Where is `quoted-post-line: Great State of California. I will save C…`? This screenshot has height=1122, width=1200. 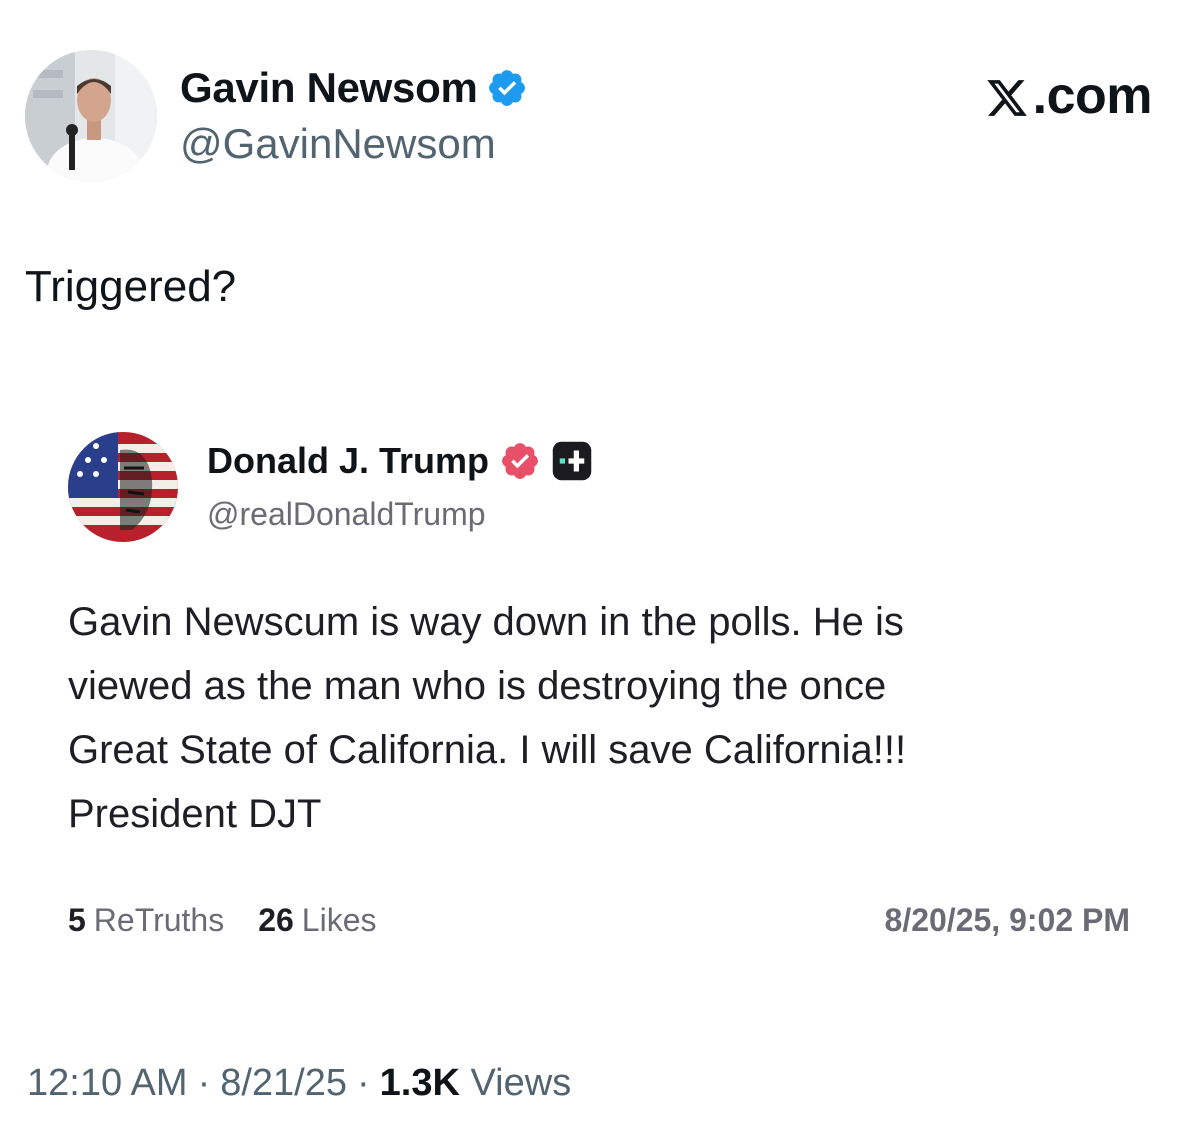 quoted-post-line: Great State of California. I will save C… is located at coordinates (487, 750).